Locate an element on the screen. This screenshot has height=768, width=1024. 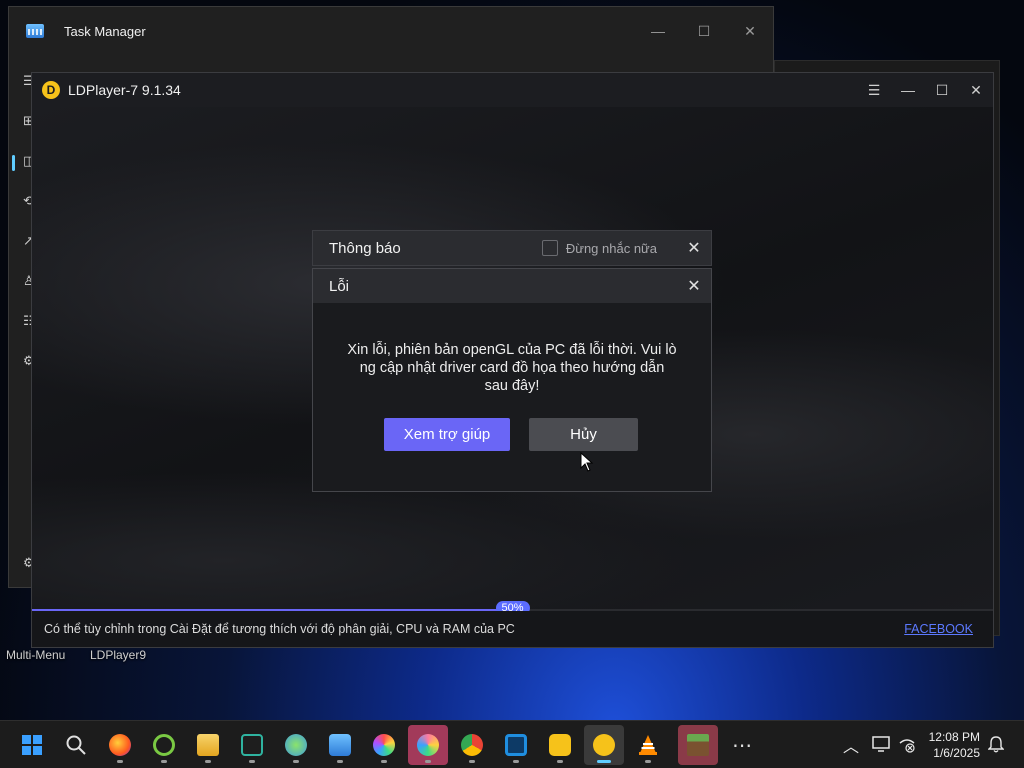
taskbar-app-chrome is located at coordinates (472, 745).